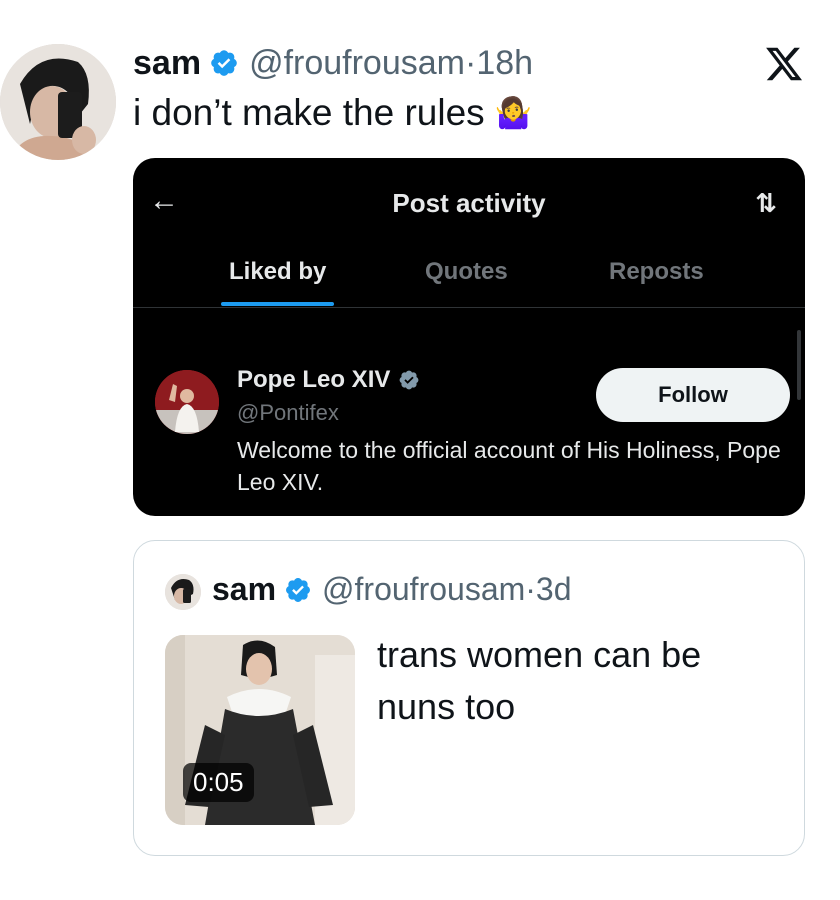  Describe the element at coordinates (167, 63) in the screenshot. I see `author-name: sam` at that location.